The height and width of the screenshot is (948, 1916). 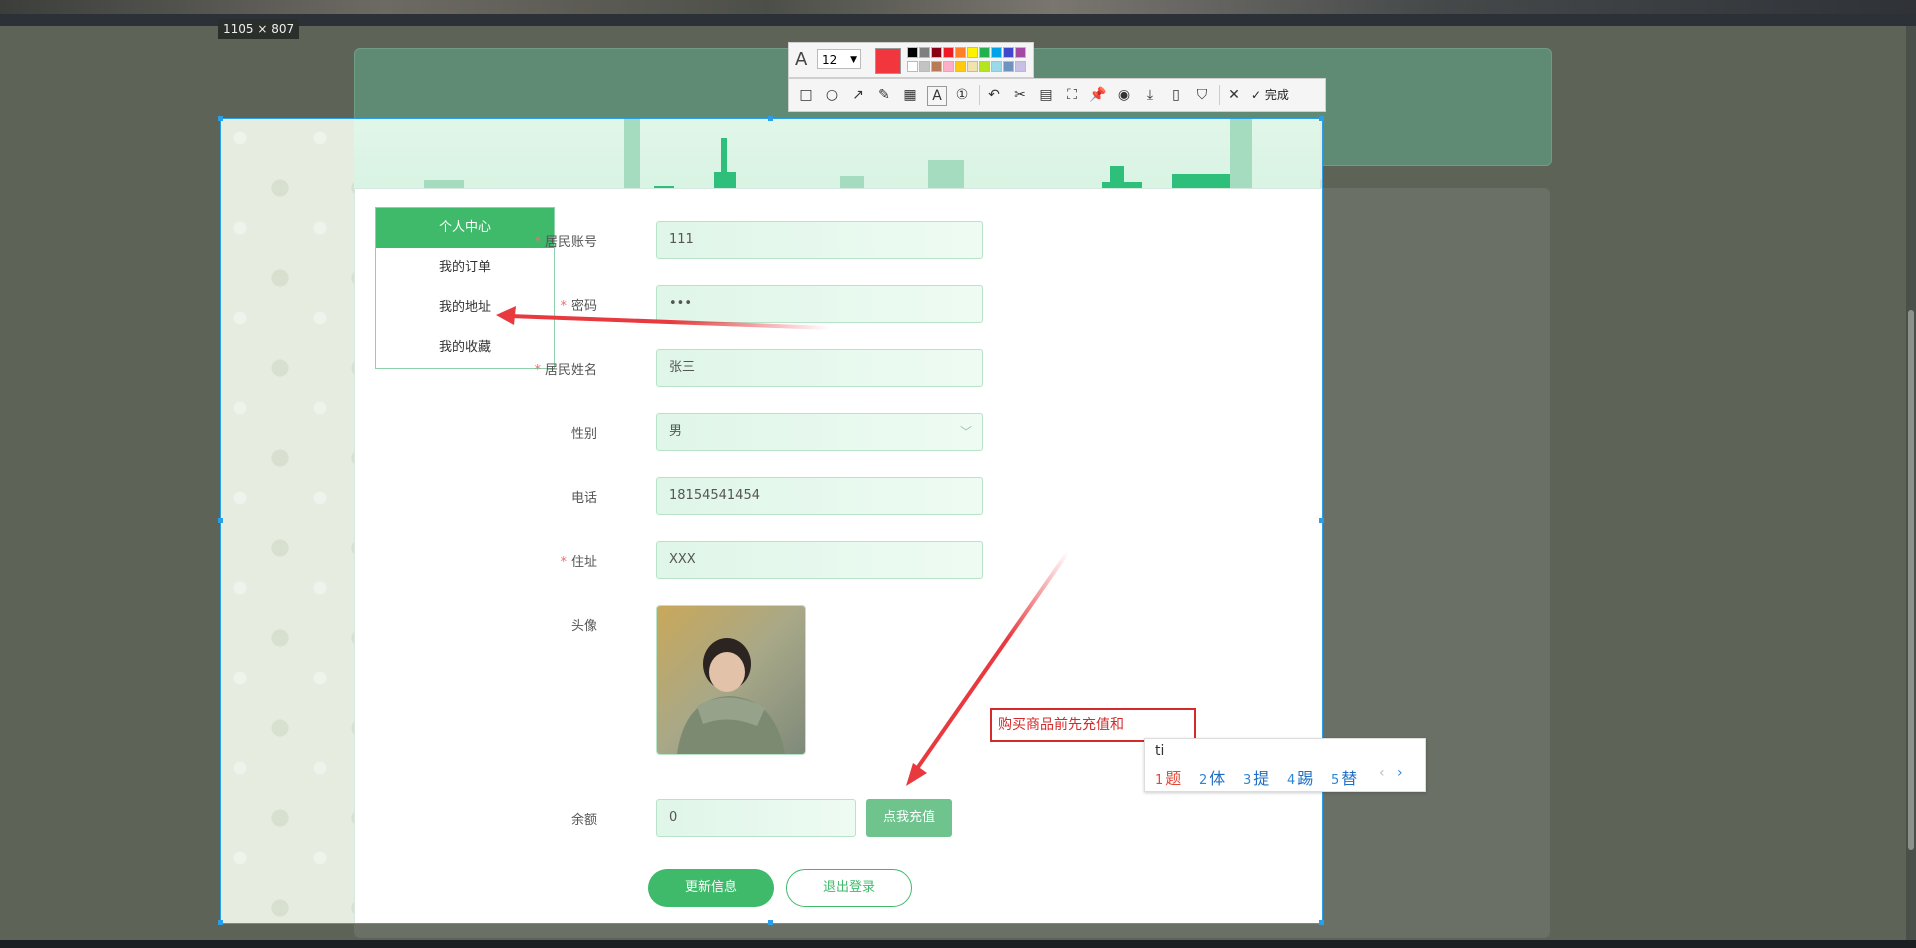 I want to click on ime-candidate-char: 替, so click(x=1349, y=778).